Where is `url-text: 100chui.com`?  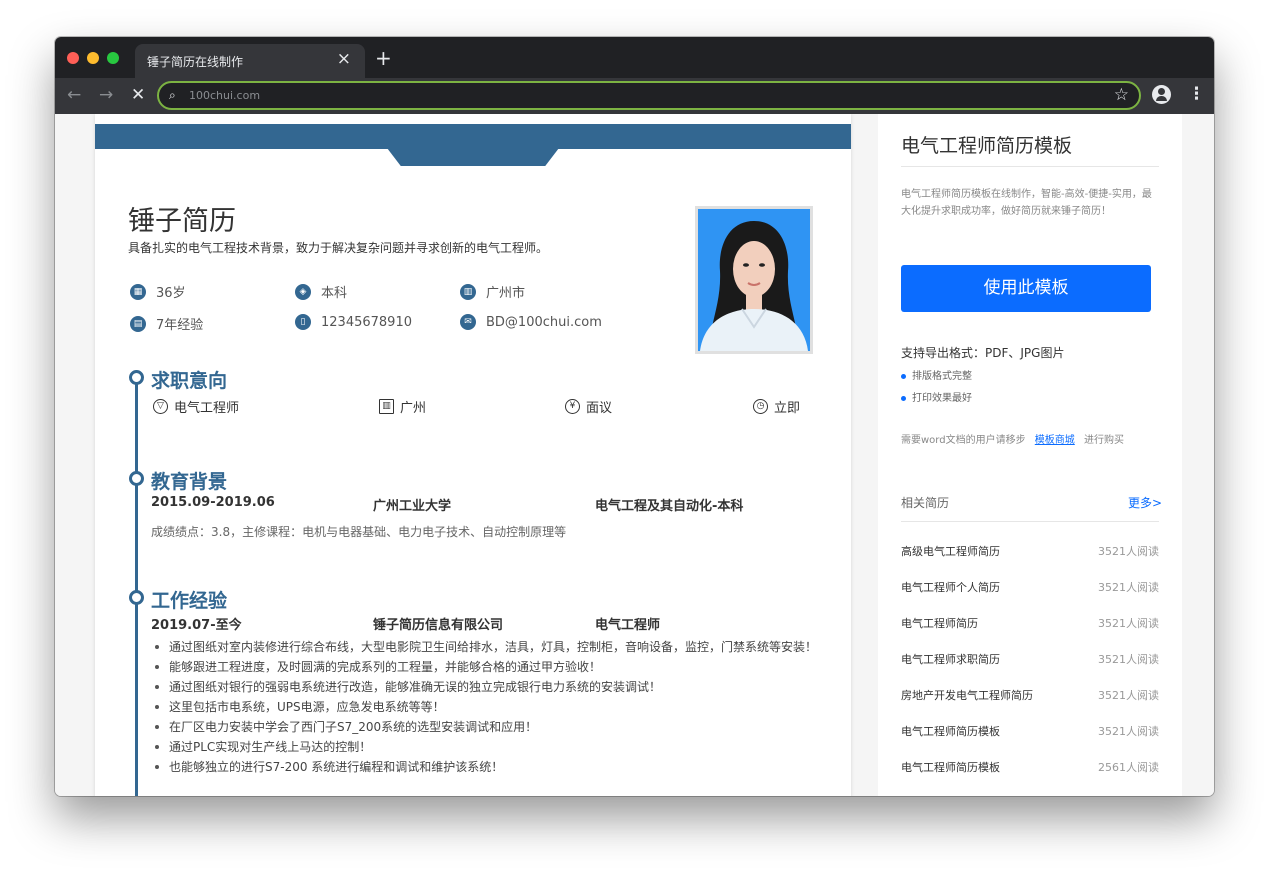 url-text: 100chui.com is located at coordinates (224, 95).